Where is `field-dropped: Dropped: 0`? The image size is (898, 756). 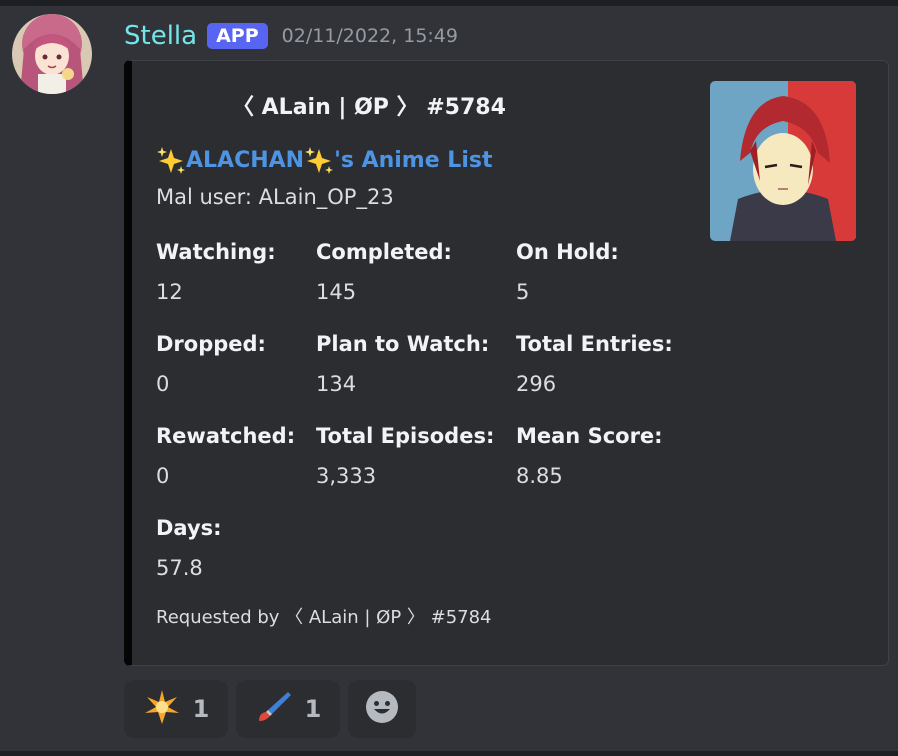
field-dropped: Dropped: 0 is located at coordinates (211, 364).